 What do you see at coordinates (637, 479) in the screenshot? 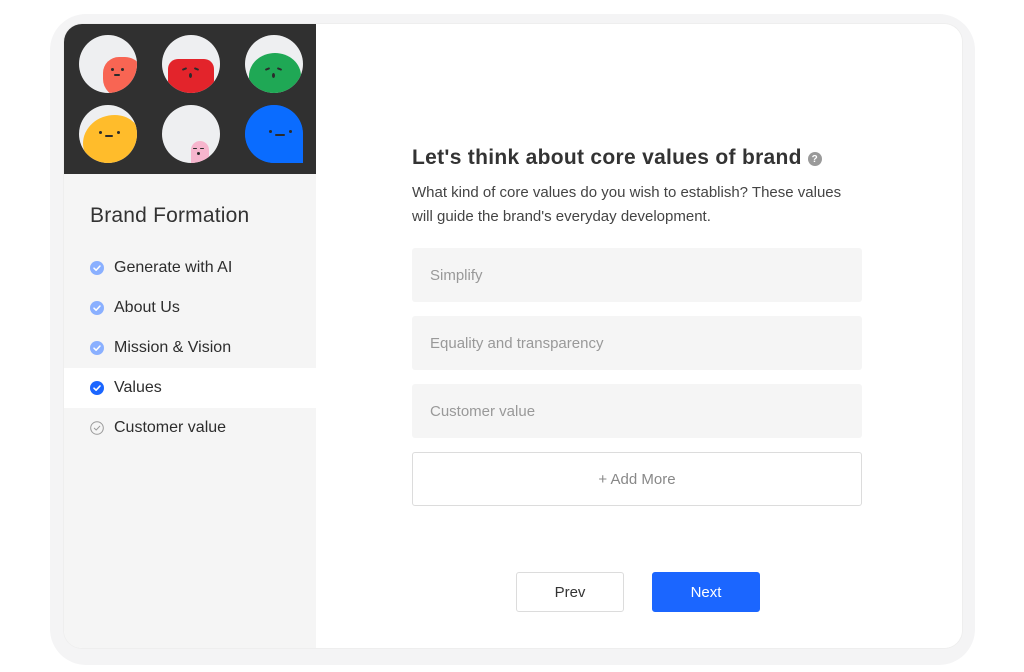
I see `add-more-button: + Add More` at bounding box center [637, 479].